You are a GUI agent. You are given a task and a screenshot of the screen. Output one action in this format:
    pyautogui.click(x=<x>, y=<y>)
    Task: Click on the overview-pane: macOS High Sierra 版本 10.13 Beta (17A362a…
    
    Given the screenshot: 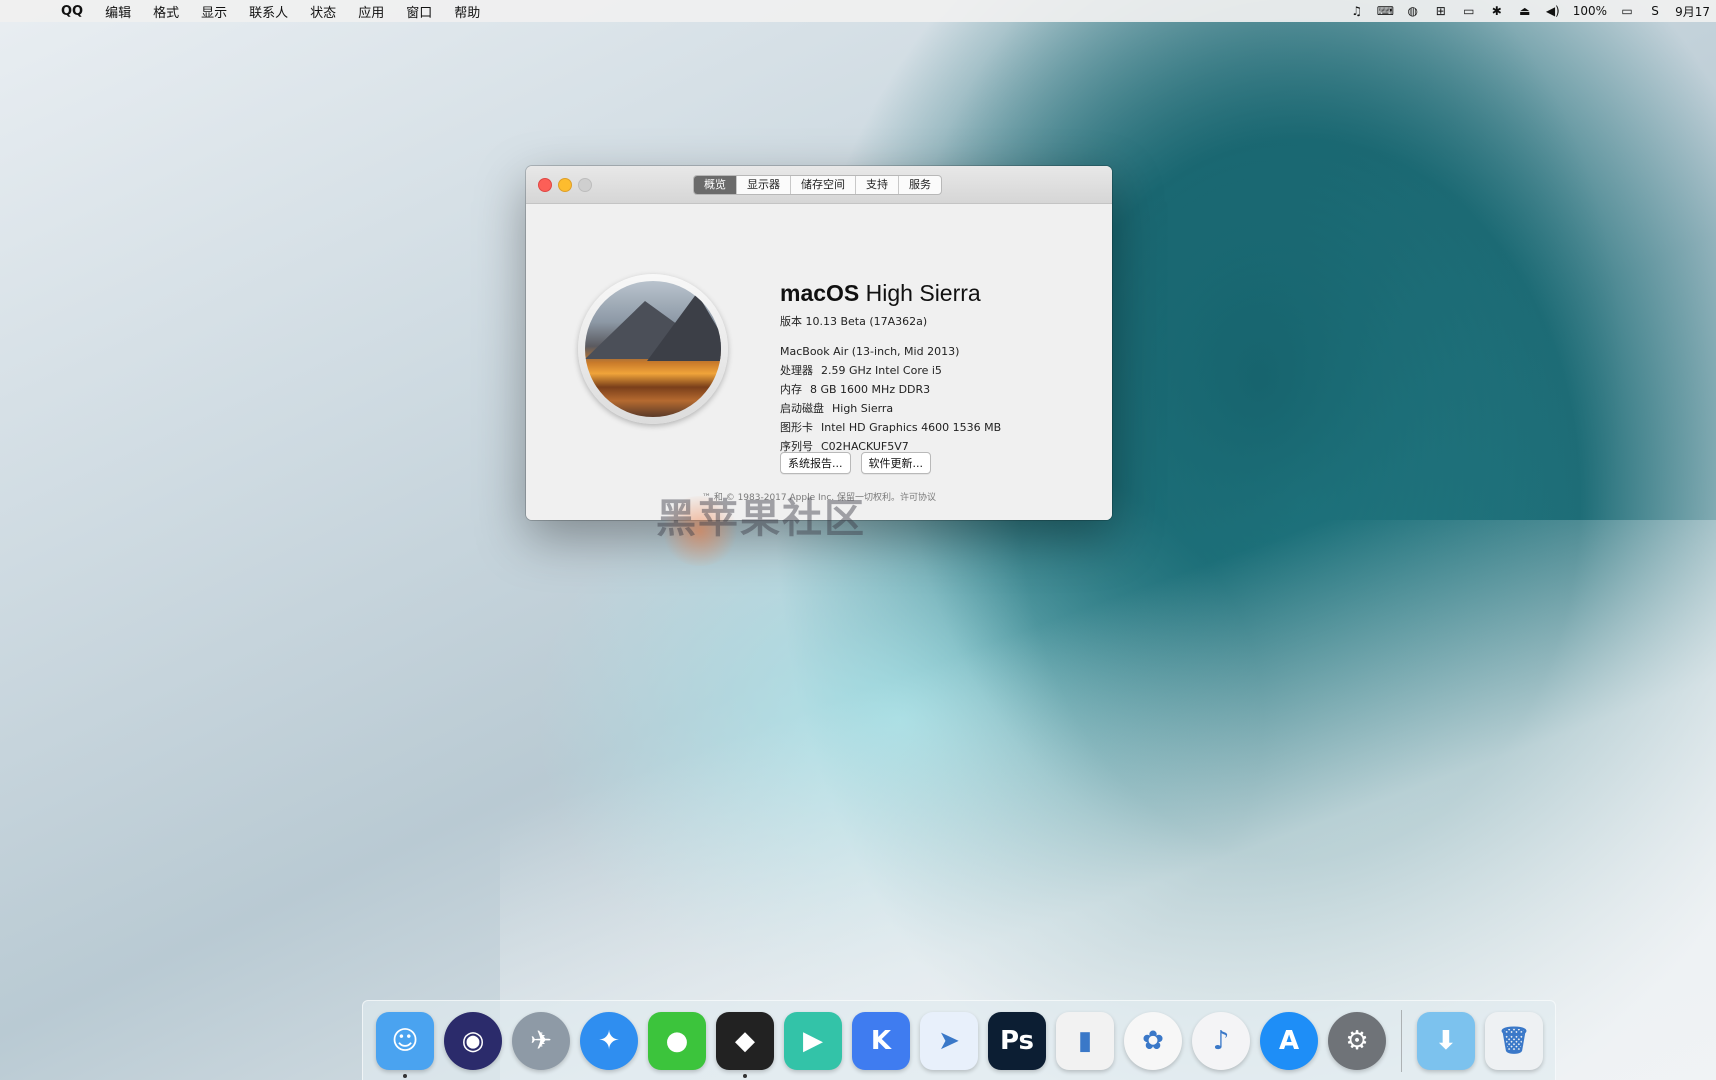 What is the action you would take?
    pyautogui.click(x=819, y=362)
    